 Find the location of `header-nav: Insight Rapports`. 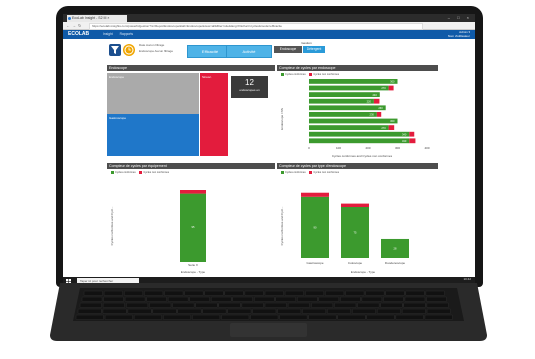

header-nav: Insight Rapports is located at coordinates (121, 34).